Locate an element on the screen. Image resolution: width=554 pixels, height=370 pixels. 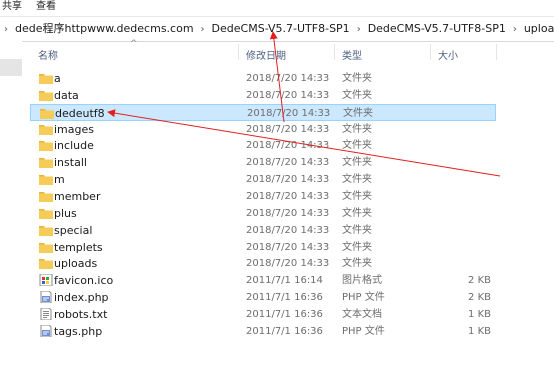
file-row: uploads 2018/7/20 14:33 文件夹 is located at coordinates (263, 263).